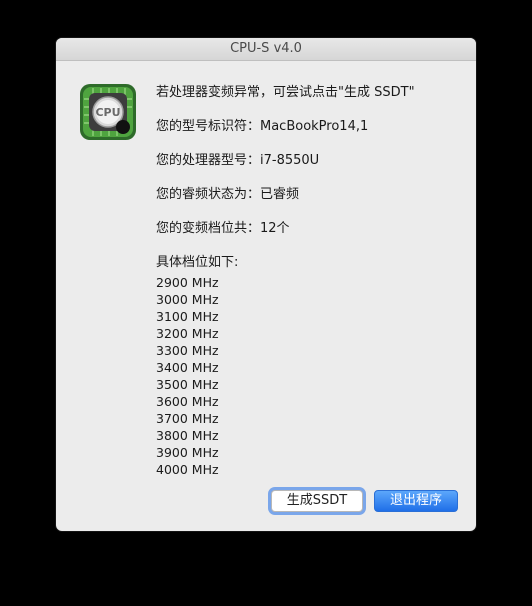 This screenshot has width=532, height=606. I want to click on list-item: 3800 MHz, so click(187, 435).